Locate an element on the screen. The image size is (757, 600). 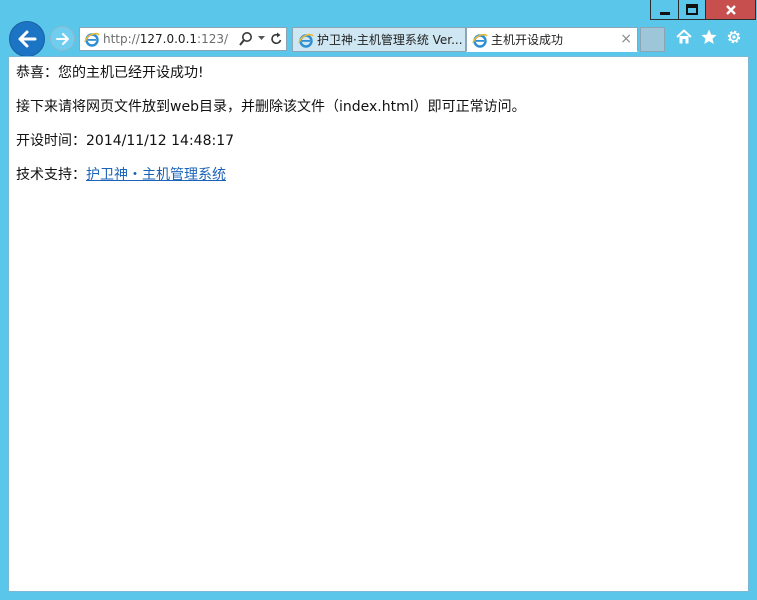
success-message: 恭喜：您的主机已经开设成功! is located at coordinates (110, 73).